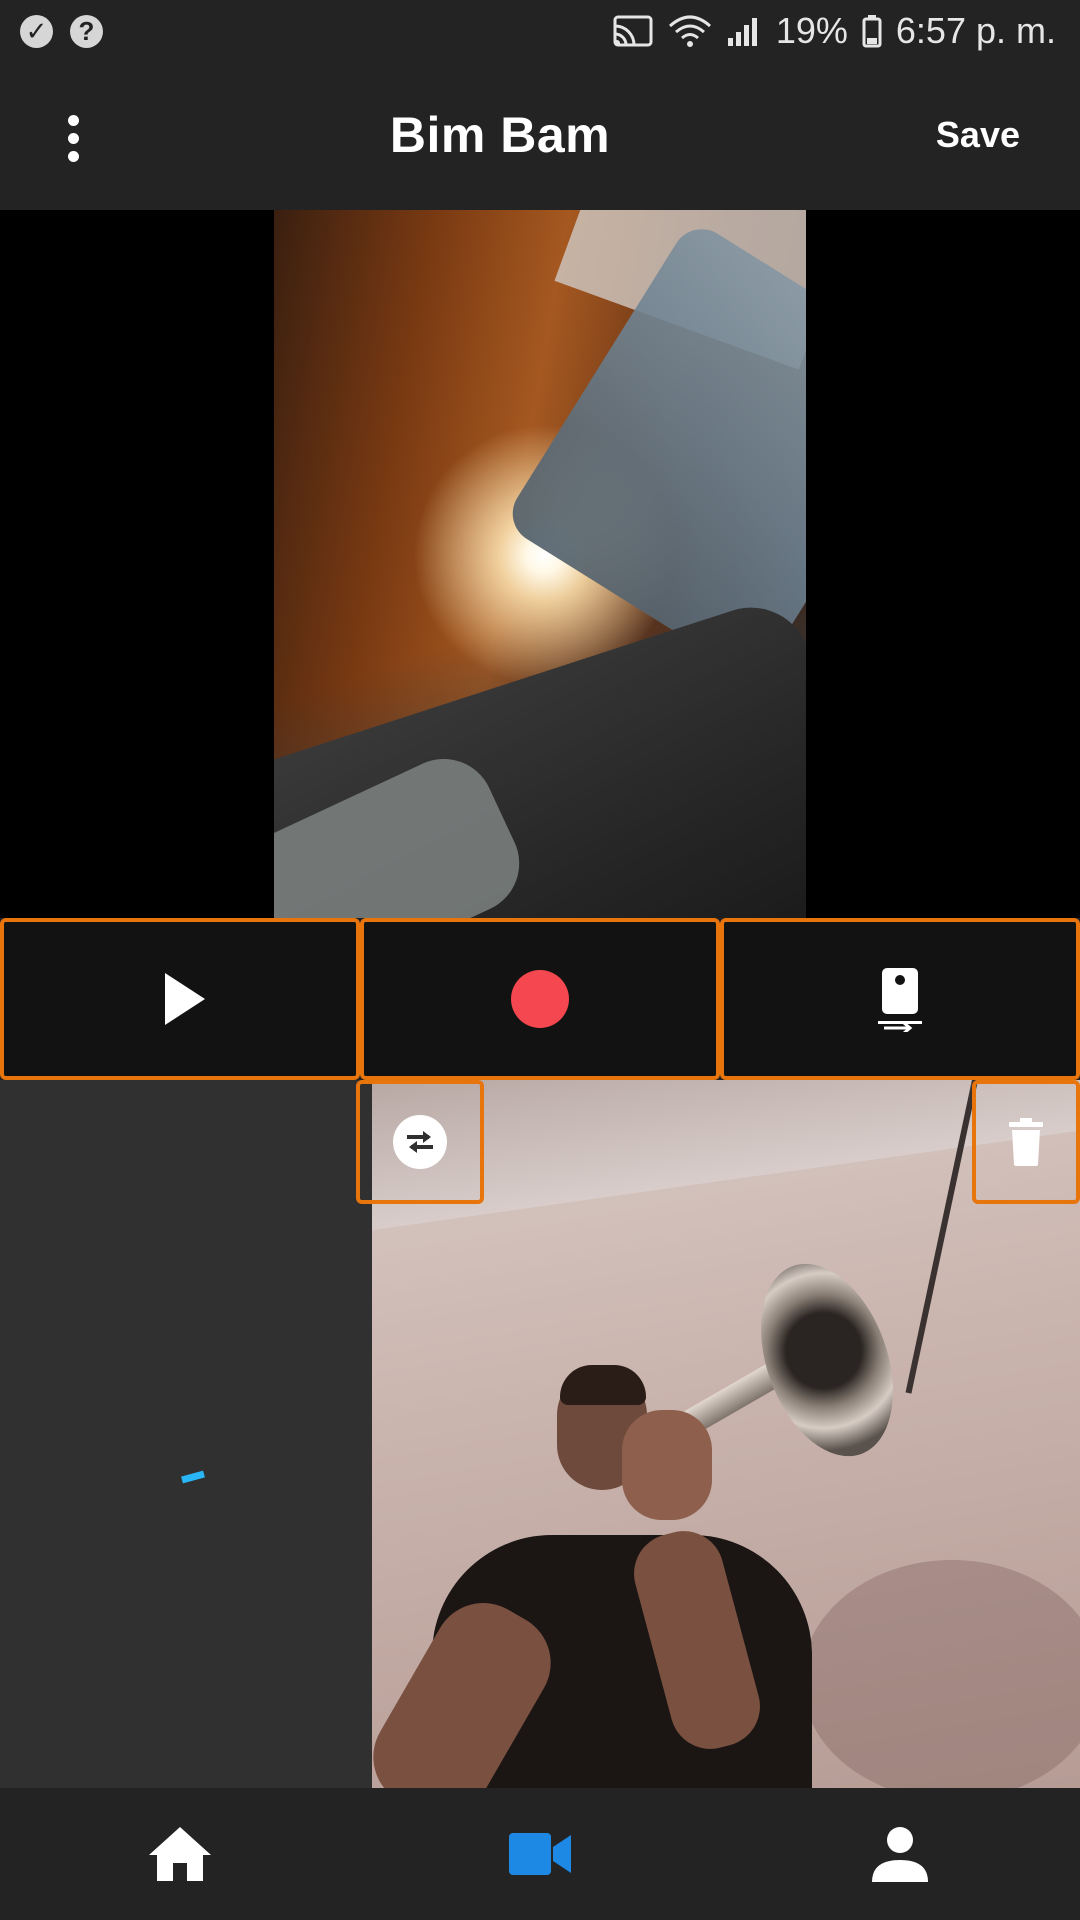 Image resolution: width=1080 pixels, height=1920 pixels. What do you see at coordinates (61, 31) in the screenshot?
I see `status-left: ✓ ?` at bounding box center [61, 31].